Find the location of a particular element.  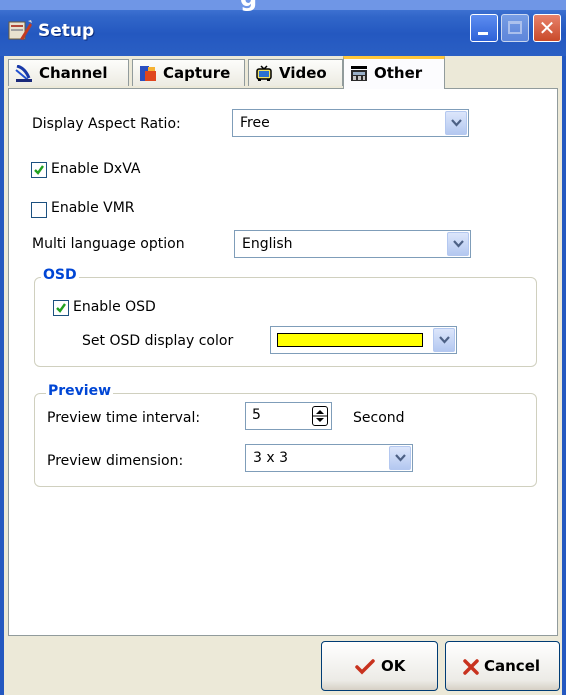

tab-other: Other is located at coordinates (394, 72).